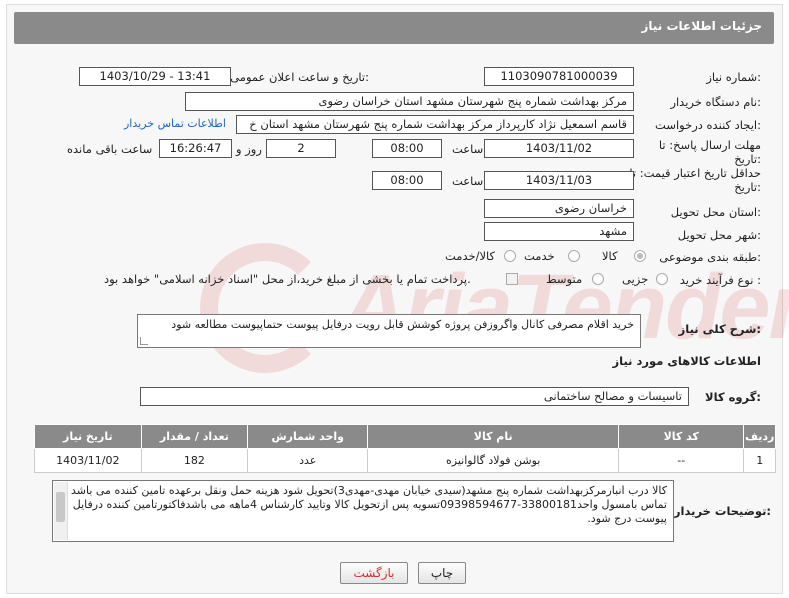 The height and width of the screenshot is (598, 789). I want to click on category-option-service: خدمت, so click(539, 256).